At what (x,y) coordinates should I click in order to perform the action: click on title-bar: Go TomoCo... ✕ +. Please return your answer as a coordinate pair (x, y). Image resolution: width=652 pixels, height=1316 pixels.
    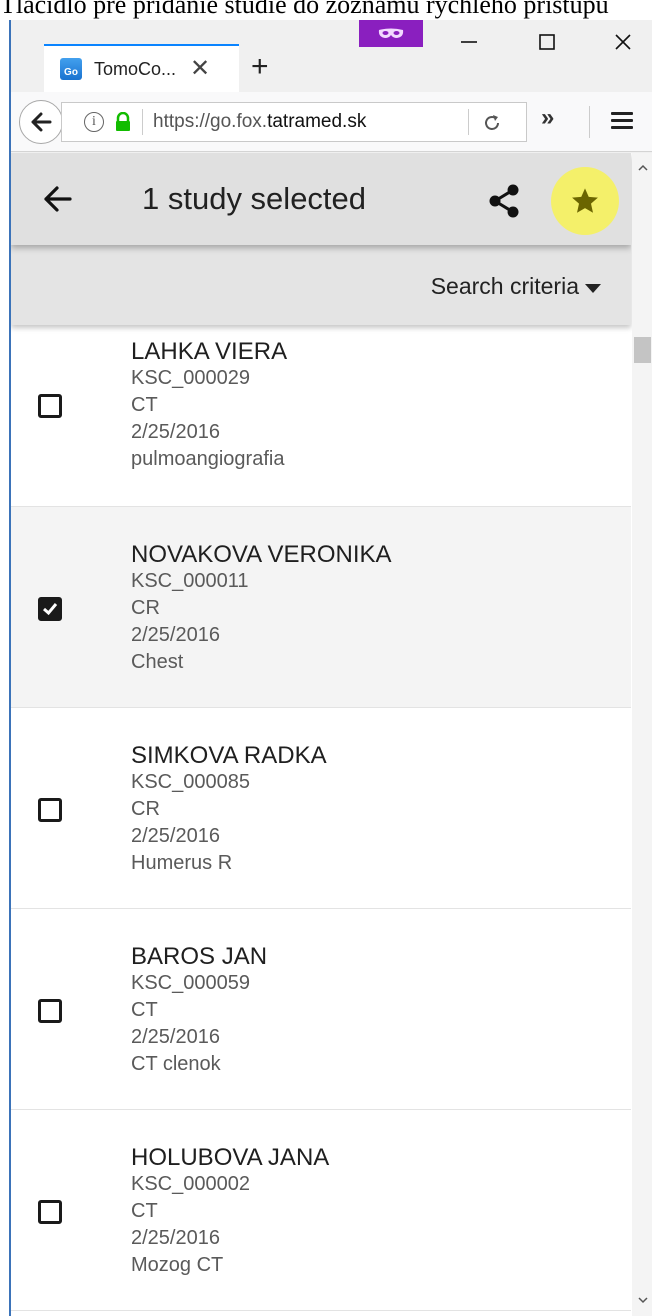
    Looking at the image, I should click on (331, 56).